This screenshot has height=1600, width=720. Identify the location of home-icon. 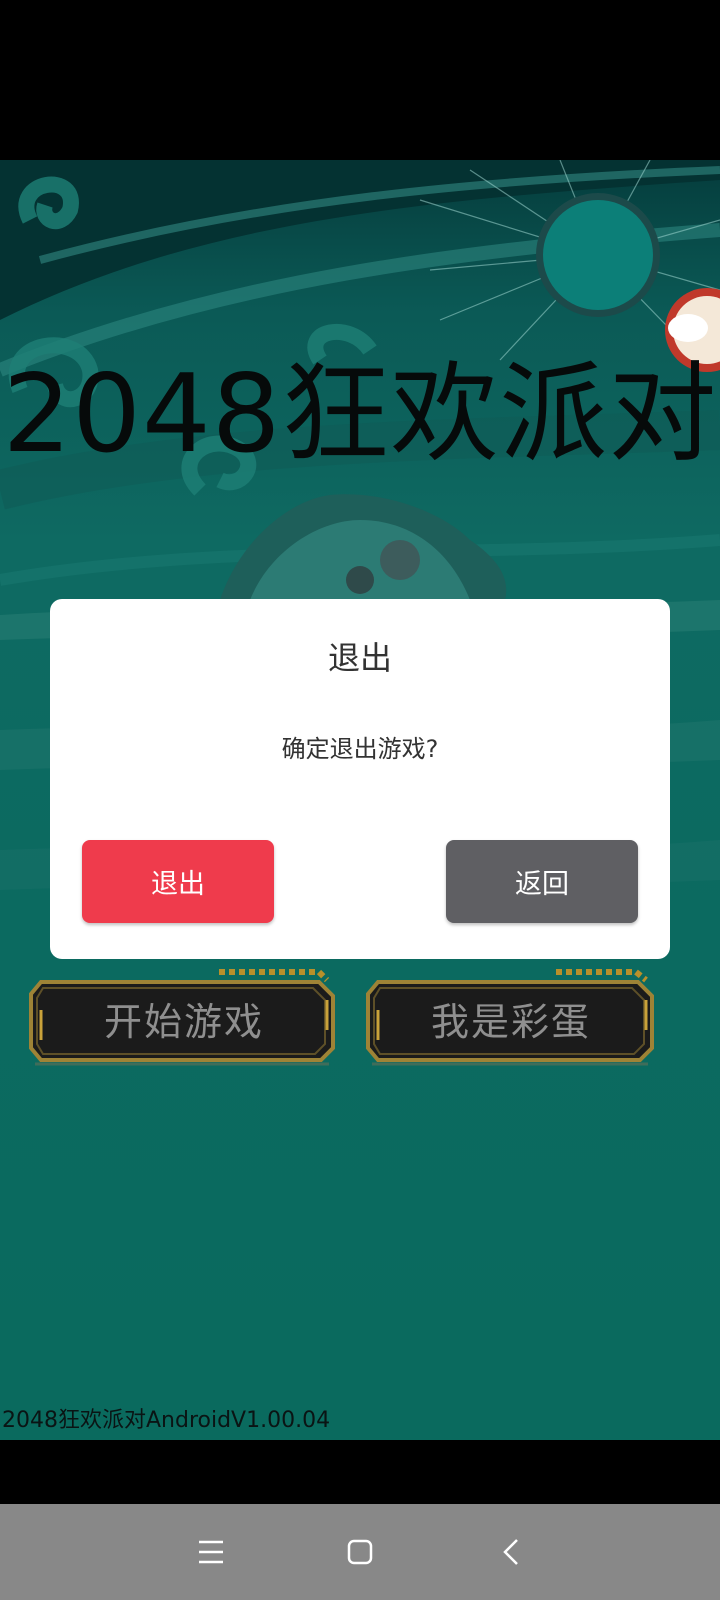
(360, 1552).